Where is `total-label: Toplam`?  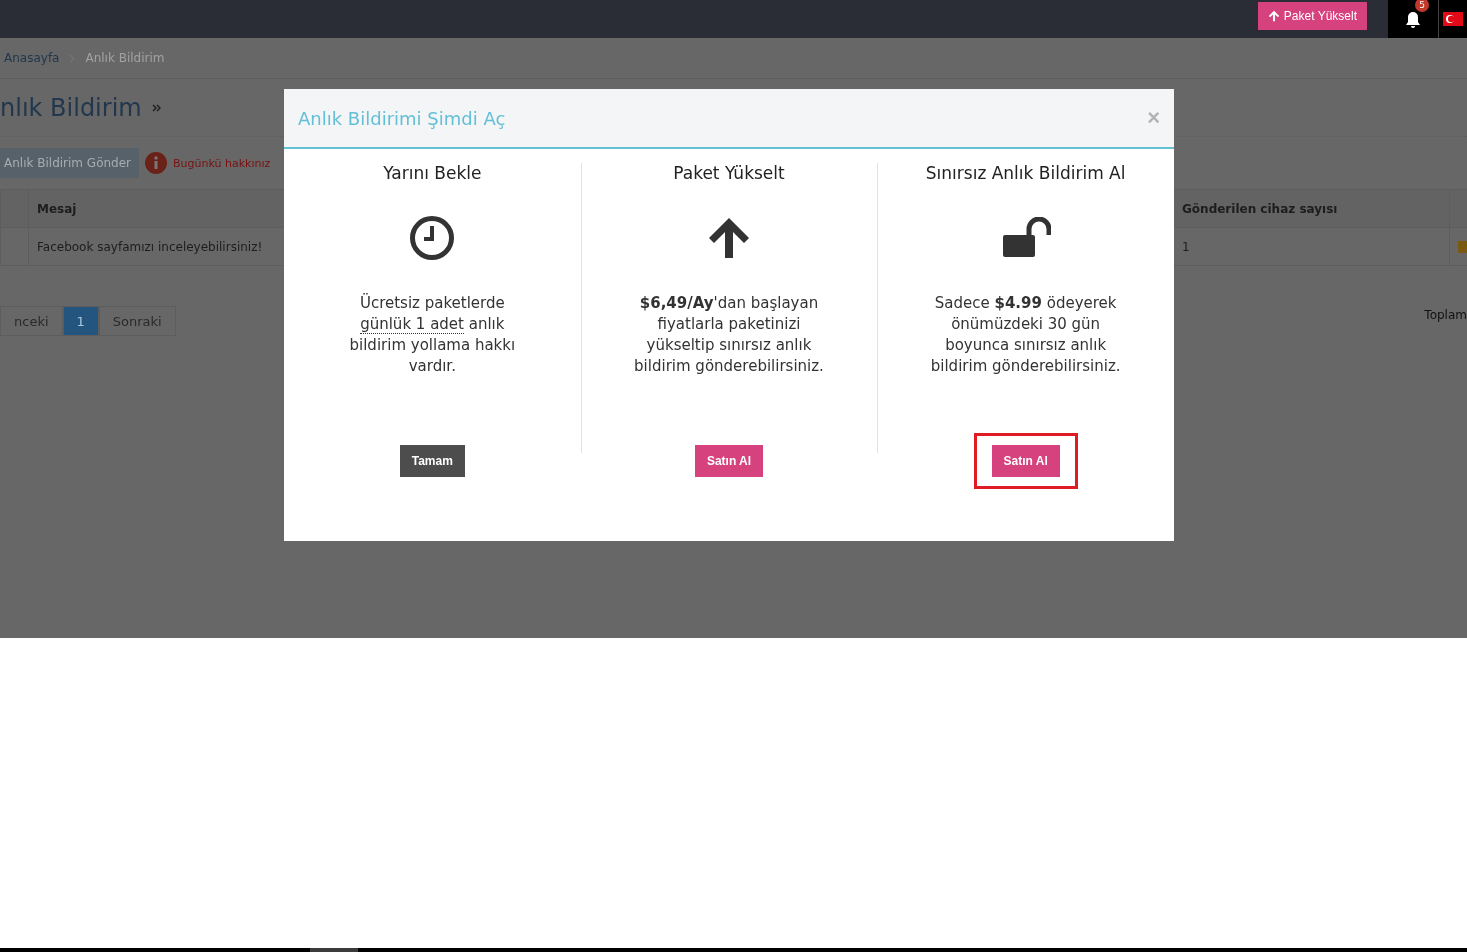
total-label: Toplam is located at coordinates (1445, 315).